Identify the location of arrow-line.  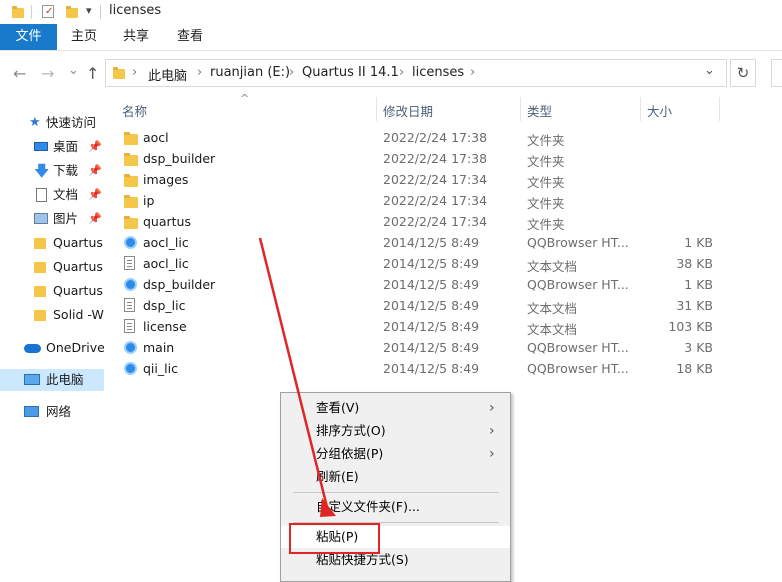
(293, 372).